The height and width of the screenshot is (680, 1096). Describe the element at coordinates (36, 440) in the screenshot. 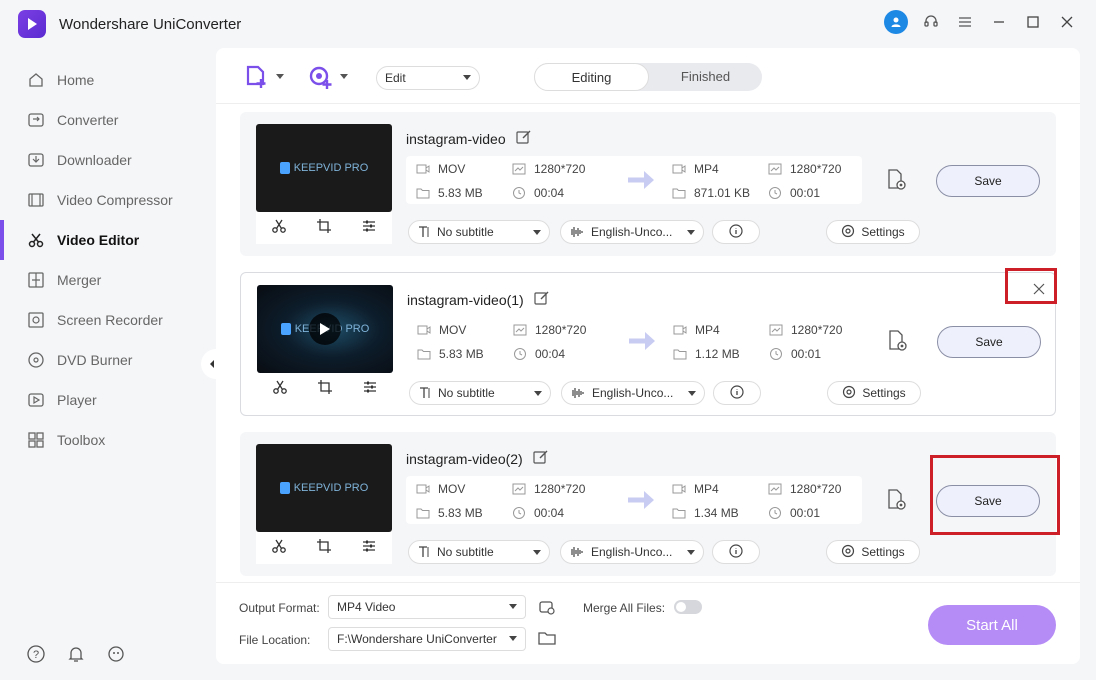

I see `toolbox-icon` at that location.